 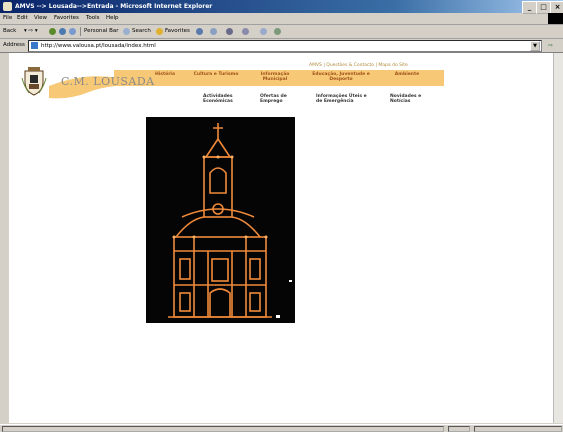 What do you see at coordinates (263, 31) in the screenshot?
I see `discuss-icon` at bounding box center [263, 31].